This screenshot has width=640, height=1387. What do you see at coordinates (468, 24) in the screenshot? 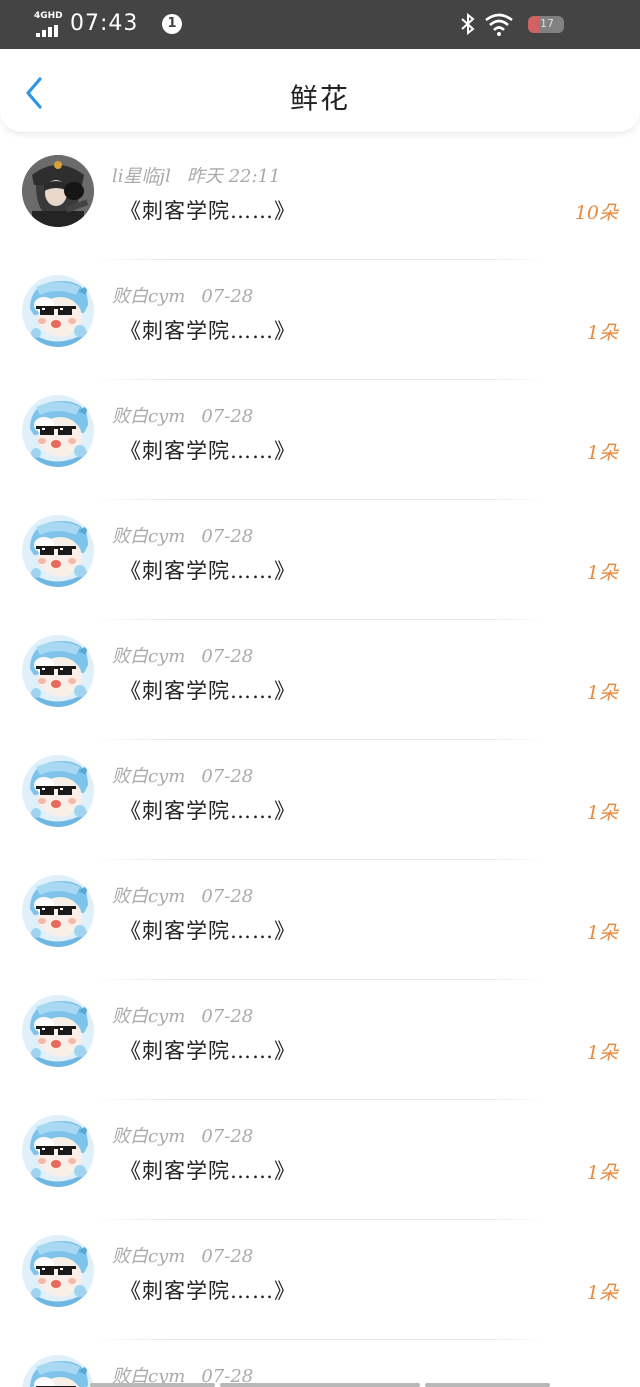
I see `bluetooth-icon` at bounding box center [468, 24].